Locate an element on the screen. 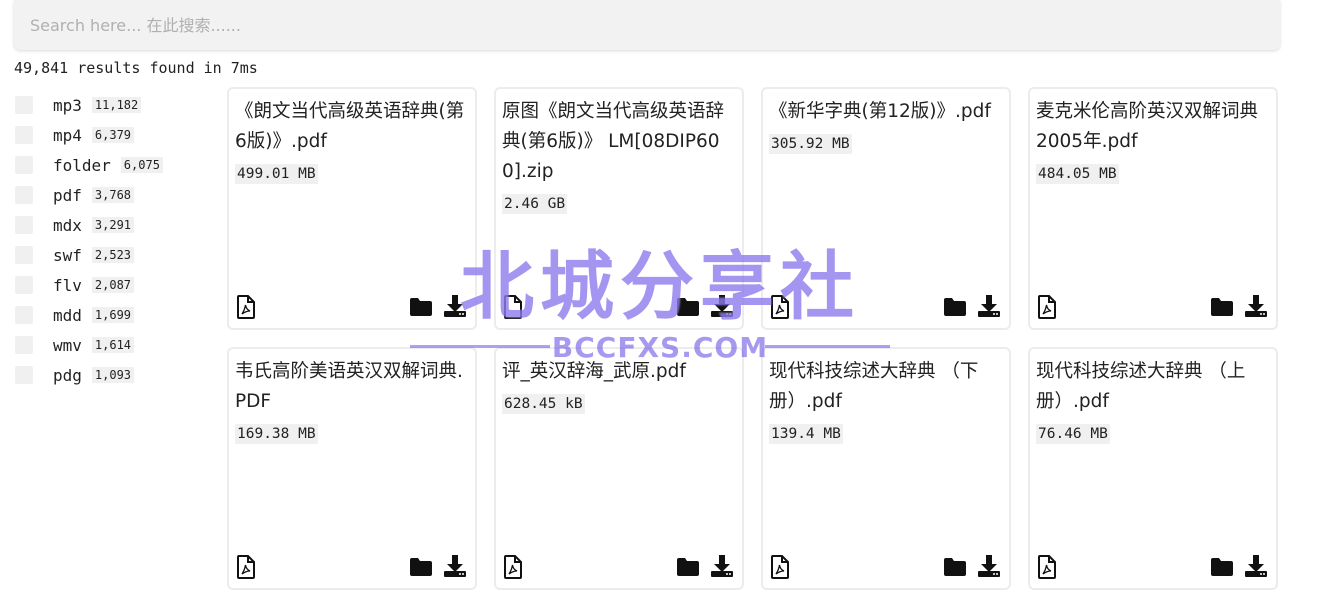 Image resolution: width=1317 pixels, height=601 pixels. filter-count: 6,379 is located at coordinates (113, 135).